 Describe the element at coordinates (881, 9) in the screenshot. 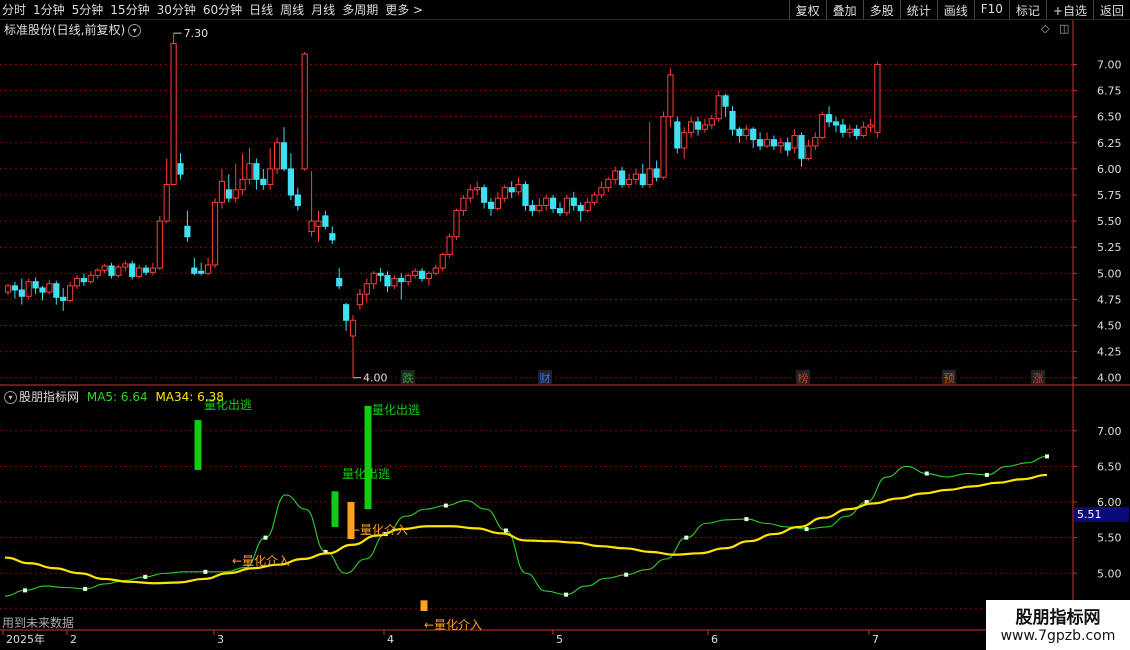

I see `toolbar-button-2: 多股` at that location.